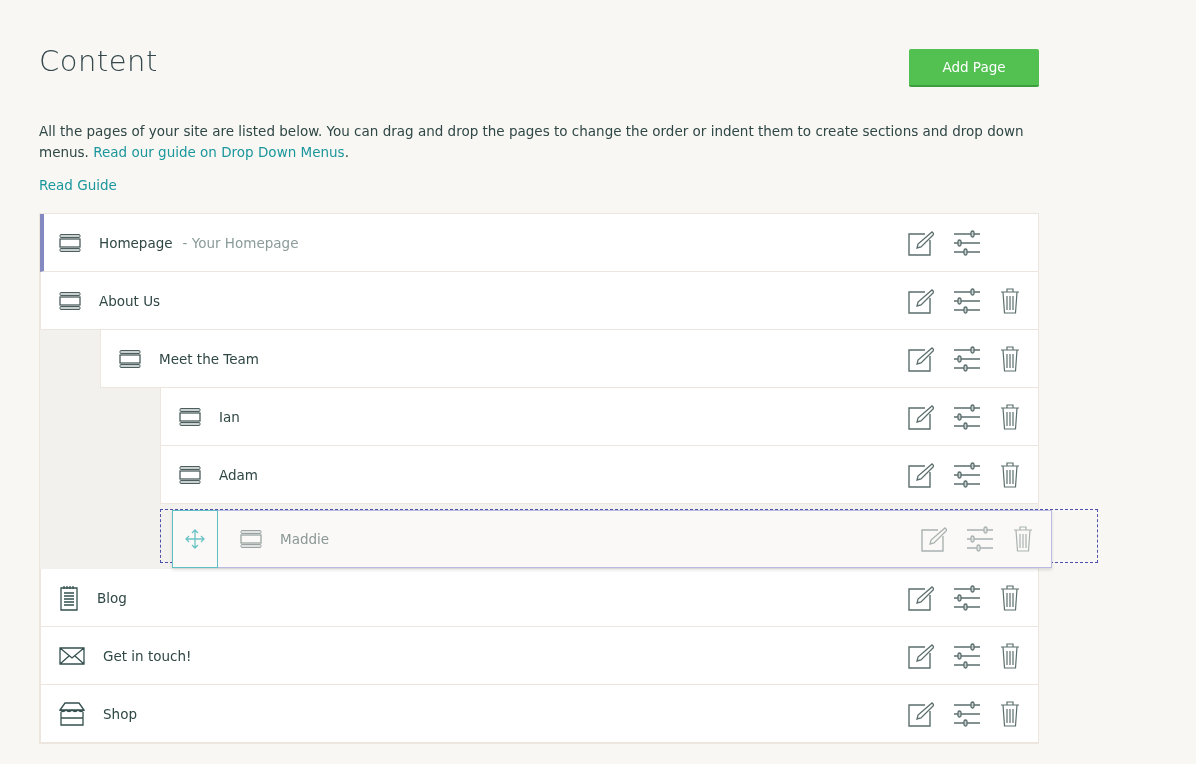 This screenshot has height=764, width=1196. What do you see at coordinates (539, 656) in the screenshot?
I see `page-row: Get in touch!` at bounding box center [539, 656].